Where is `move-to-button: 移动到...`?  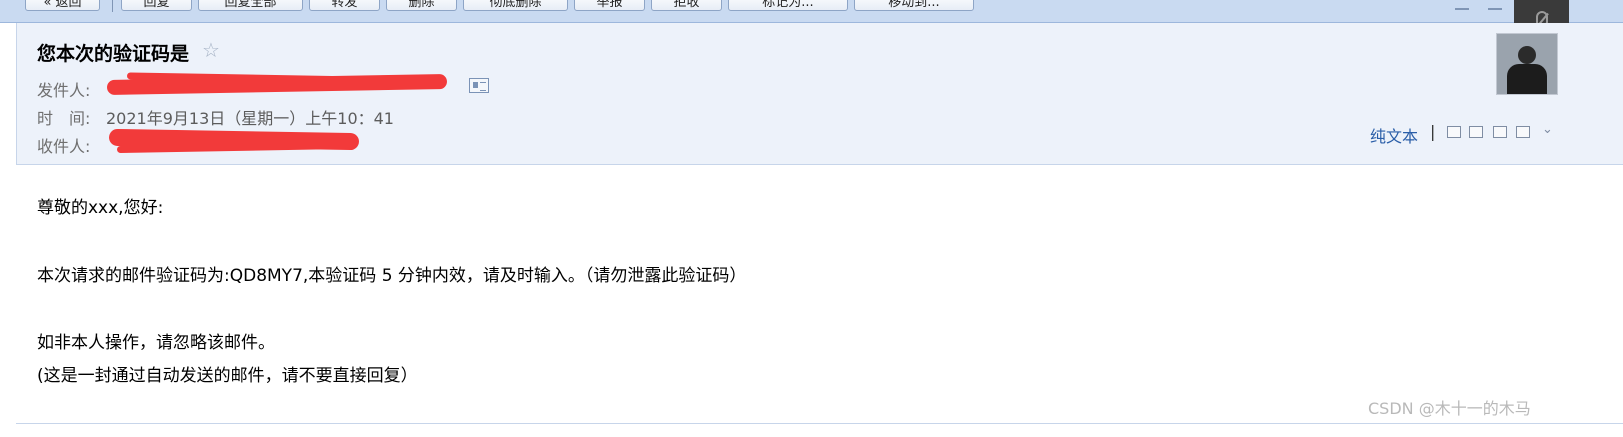 move-to-button: 移动到... is located at coordinates (914, 5).